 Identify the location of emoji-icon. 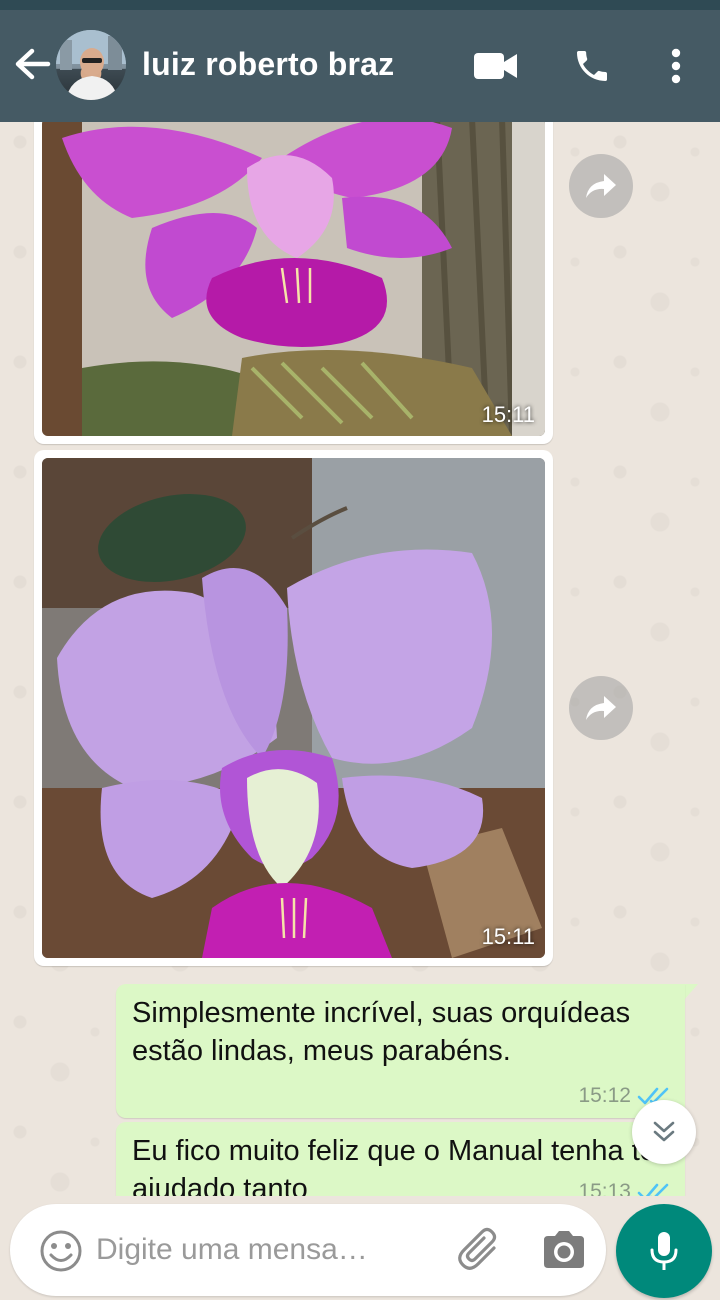
(61, 1251).